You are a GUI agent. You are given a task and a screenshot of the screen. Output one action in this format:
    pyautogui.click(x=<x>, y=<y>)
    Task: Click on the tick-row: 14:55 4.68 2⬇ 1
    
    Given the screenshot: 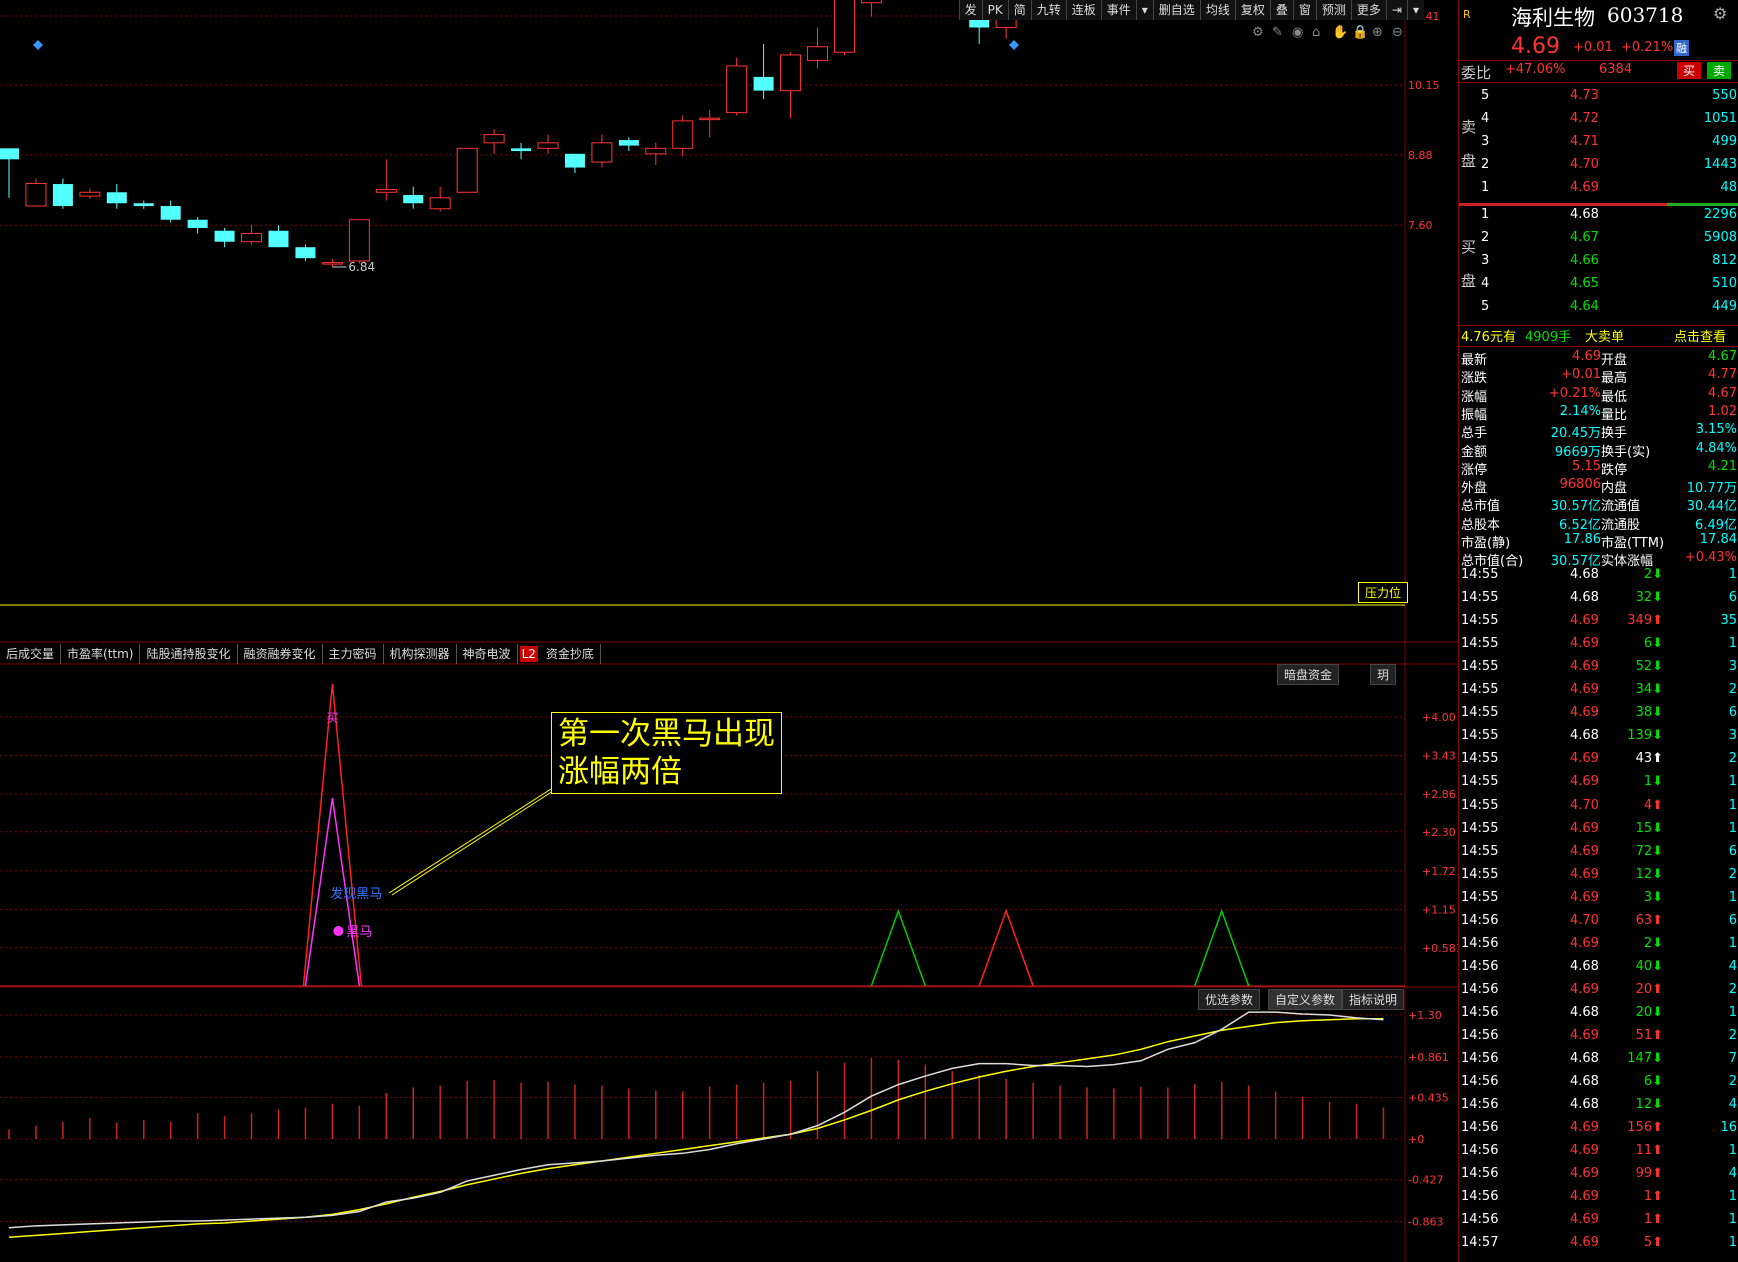 What is the action you would take?
    pyautogui.click(x=1599, y=574)
    